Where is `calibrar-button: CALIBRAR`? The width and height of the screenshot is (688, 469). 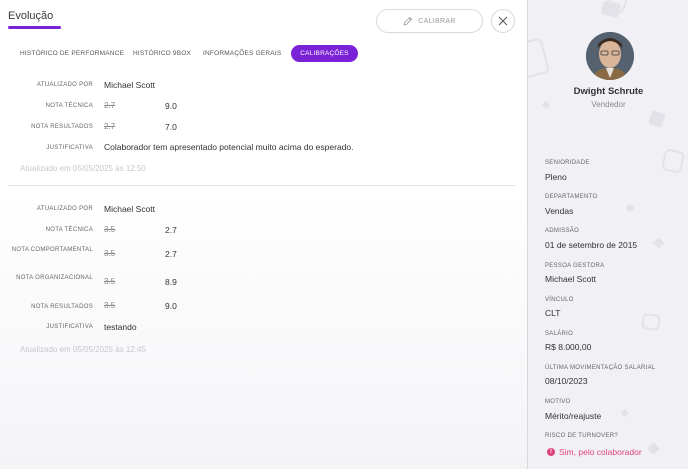
calibrar-button: CALIBRAR is located at coordinates (429, 21).